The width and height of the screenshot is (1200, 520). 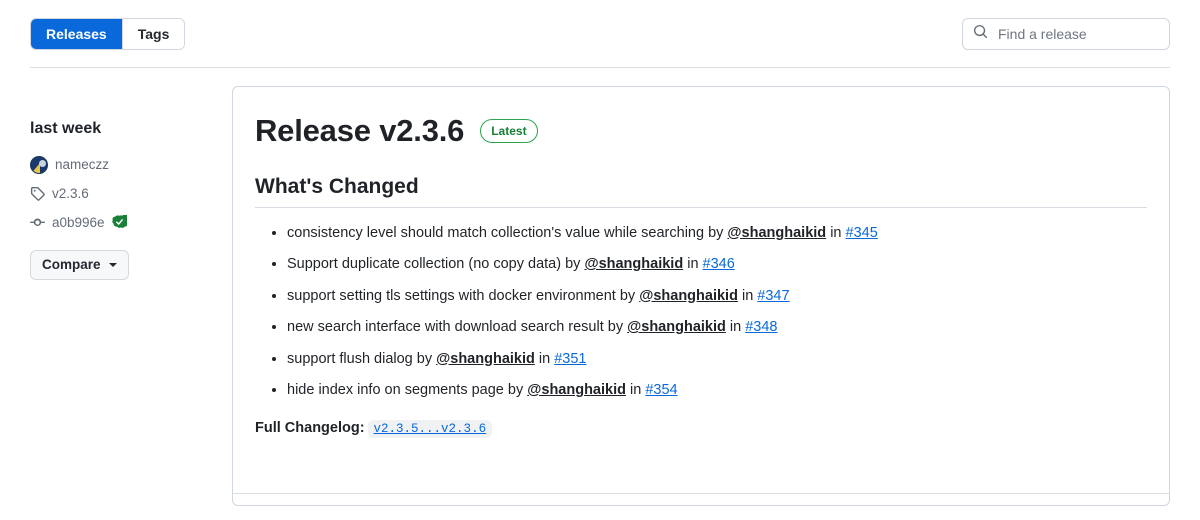 What do you see at coordinates (153, 34) in the screenshot?
I see `tab-tags: Tags` at bounding box center [153, 34].